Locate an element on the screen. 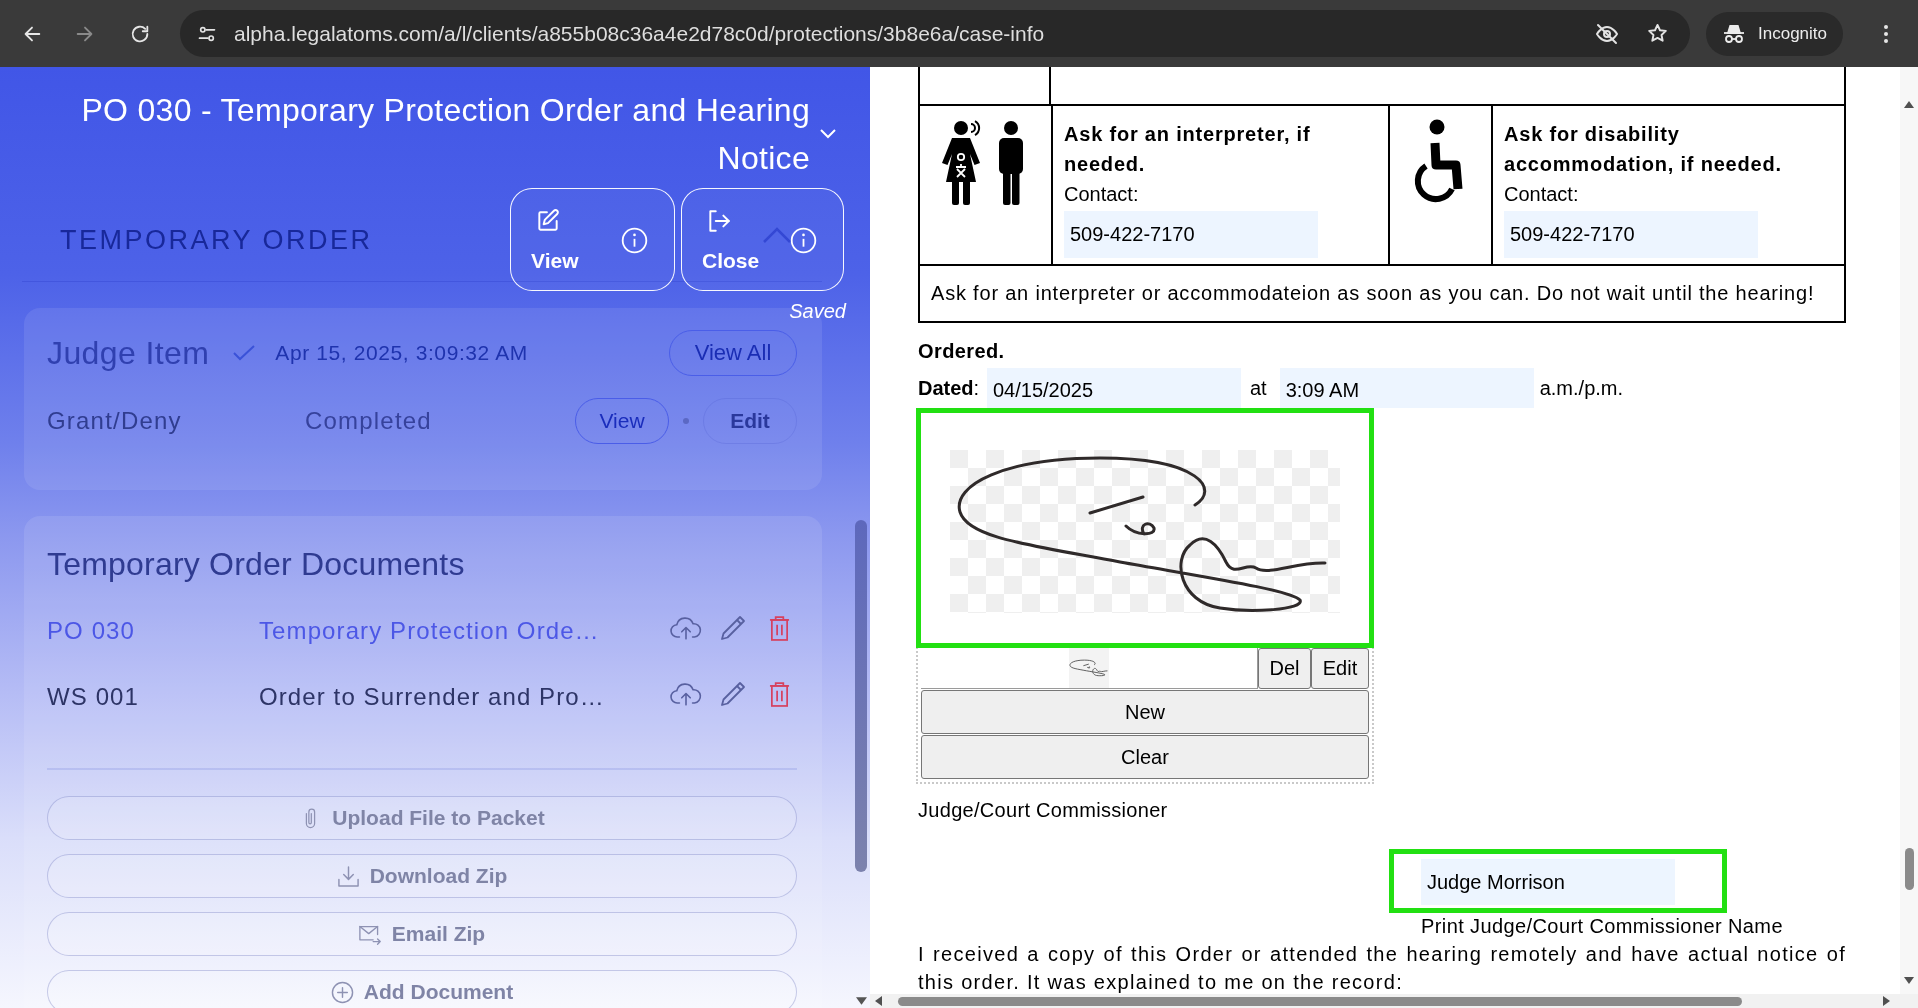  incognito-icon is located at coordinates (1734, 33).